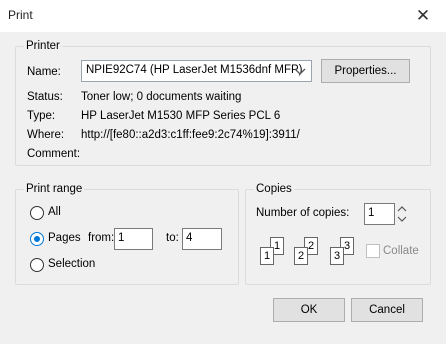 This screenshot has height=344, width=446. I want to click on radio-all-label: All, so click(54, 212).